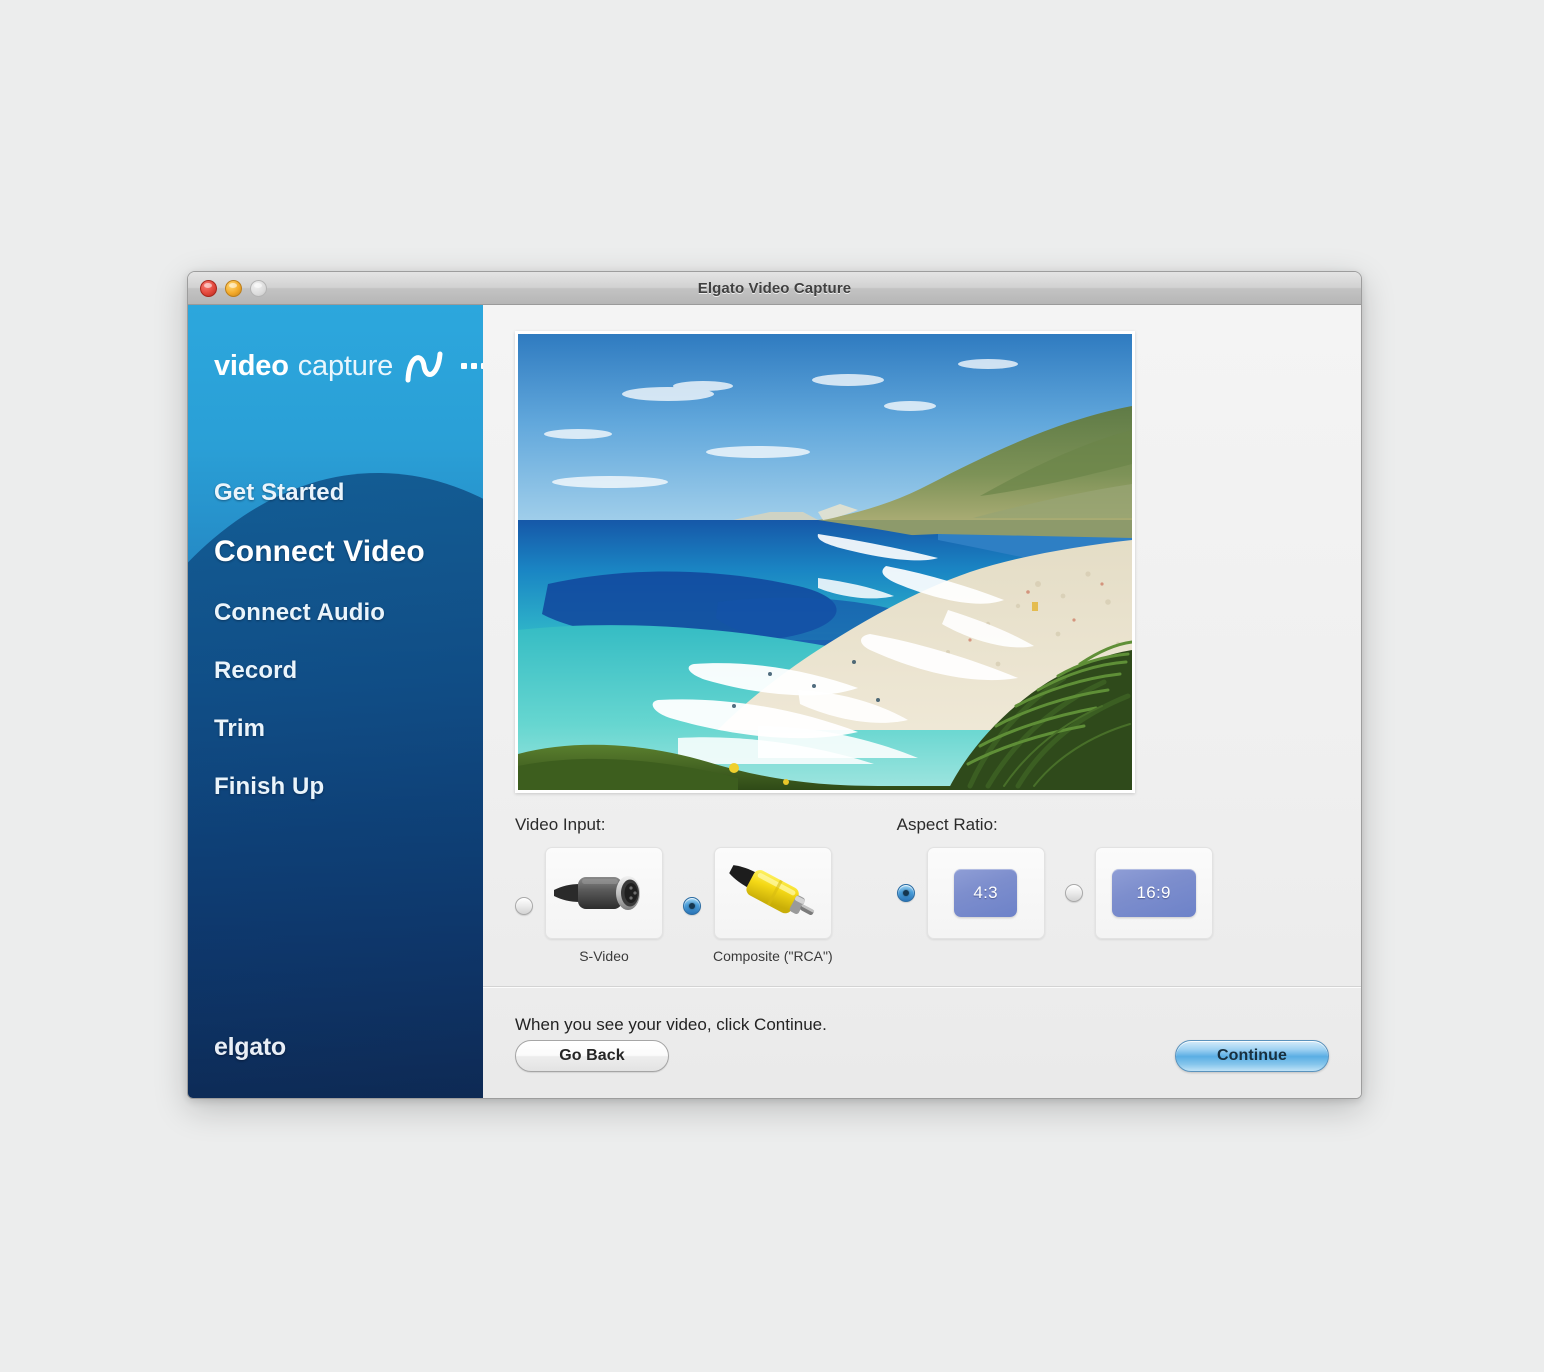 The width and height of the screenshot is (1544, 1372). I want to click on aspect-ratio-options: 4:3 16:9, so click(1054, 893).